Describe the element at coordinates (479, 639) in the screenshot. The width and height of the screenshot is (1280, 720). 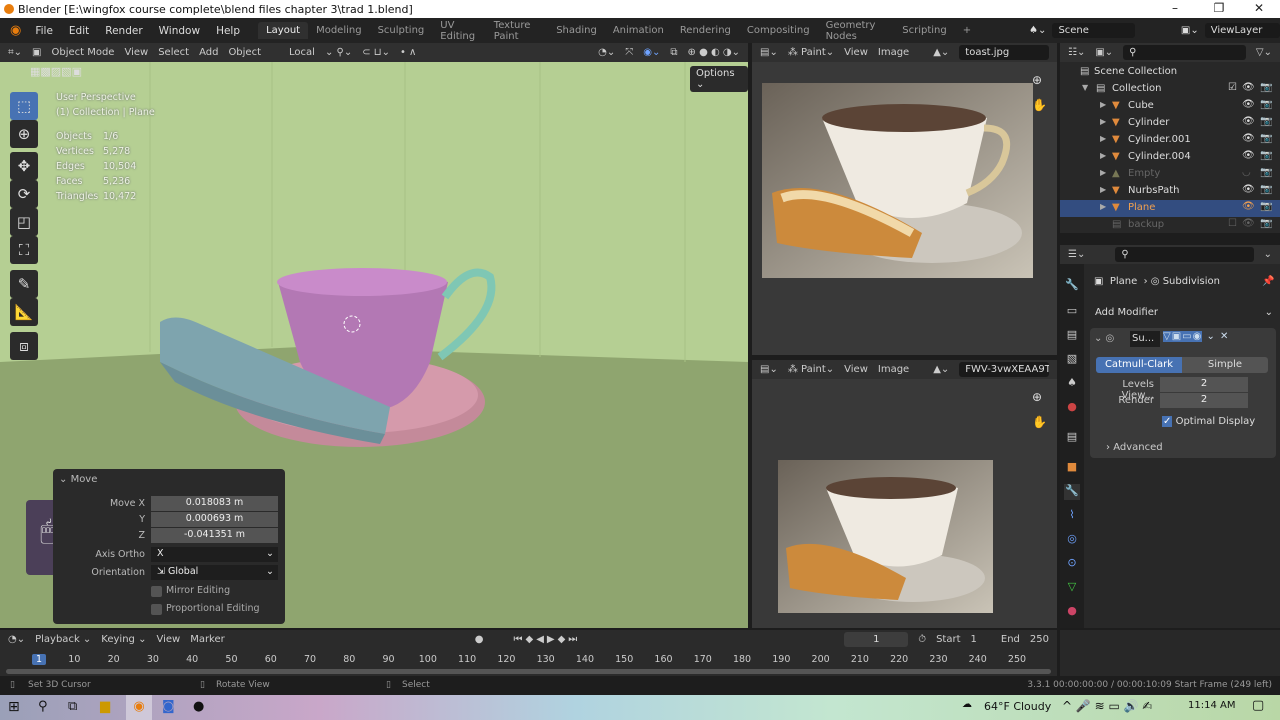
I see `record-icon: ●` at that location.